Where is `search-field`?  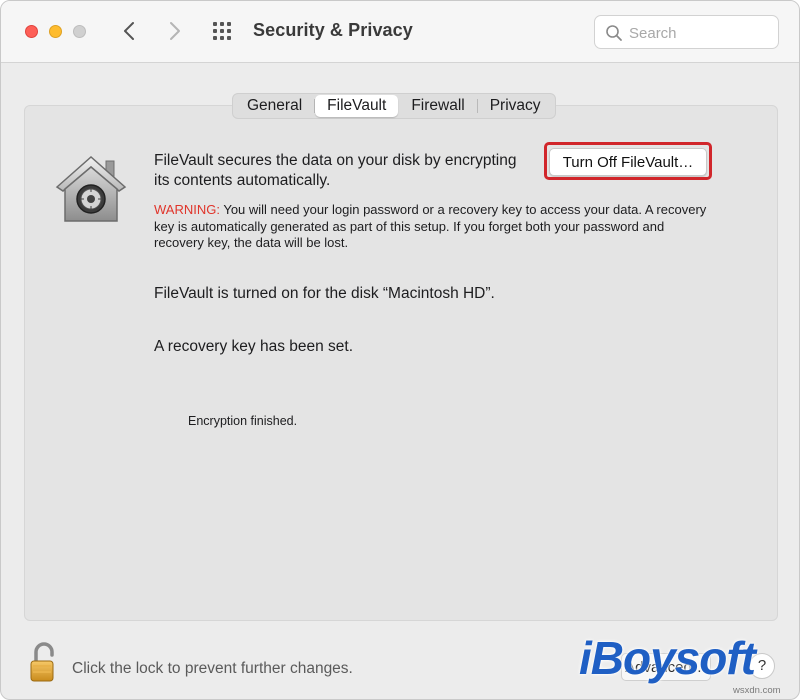
search-field is located at coordinates (686, 32).